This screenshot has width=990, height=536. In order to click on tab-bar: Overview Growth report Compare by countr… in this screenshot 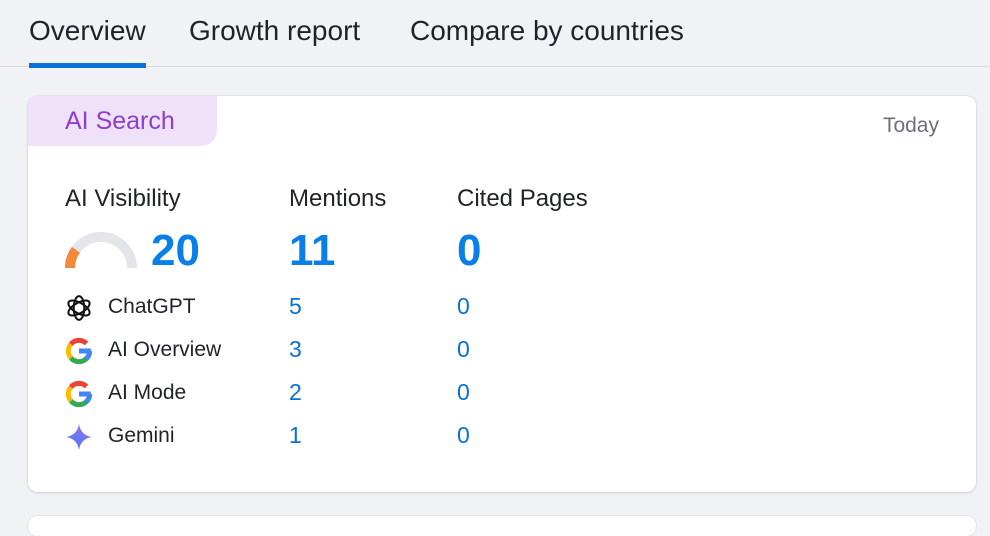, I will do `click(495, 34)`.